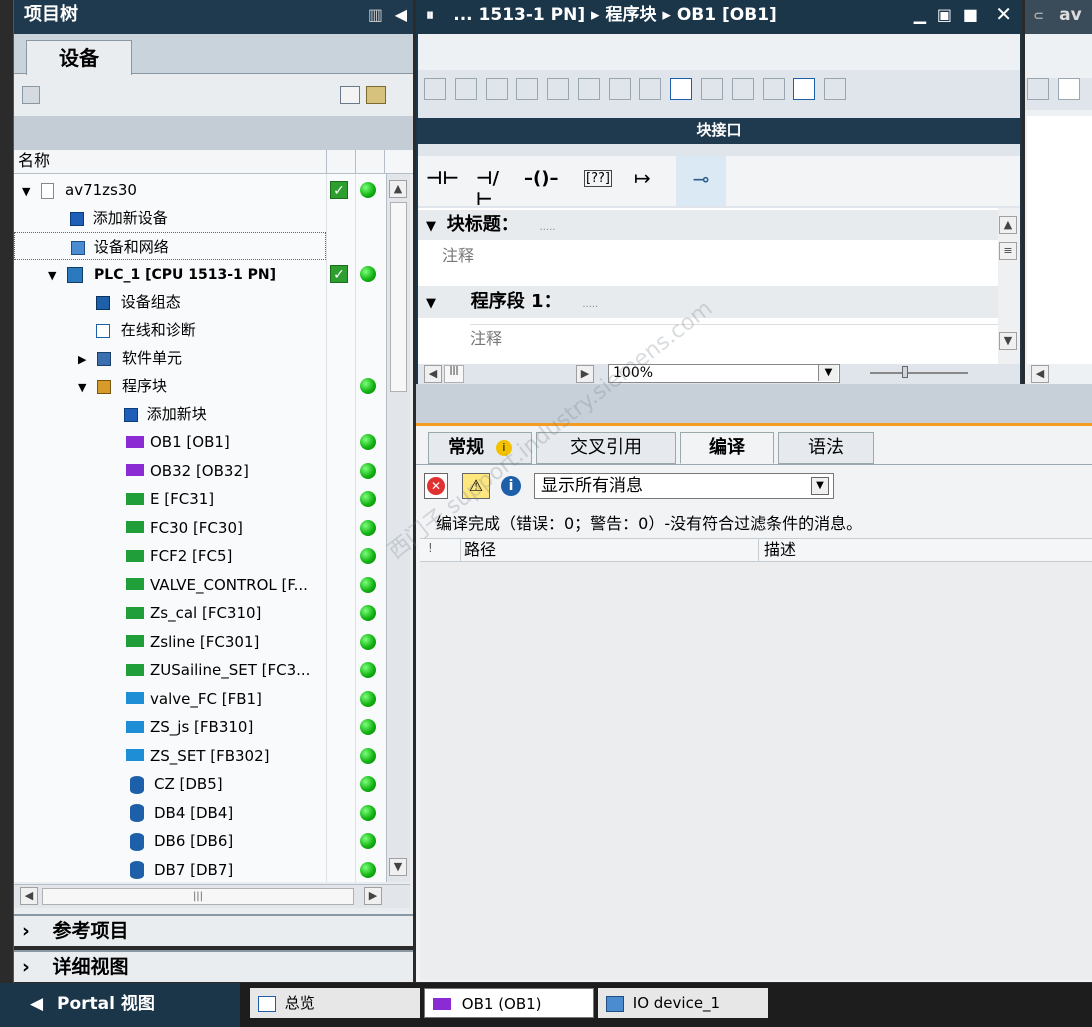 This screenshot has height=1027, width=1092. I want to click on interface-splitter, so click(719, 150).